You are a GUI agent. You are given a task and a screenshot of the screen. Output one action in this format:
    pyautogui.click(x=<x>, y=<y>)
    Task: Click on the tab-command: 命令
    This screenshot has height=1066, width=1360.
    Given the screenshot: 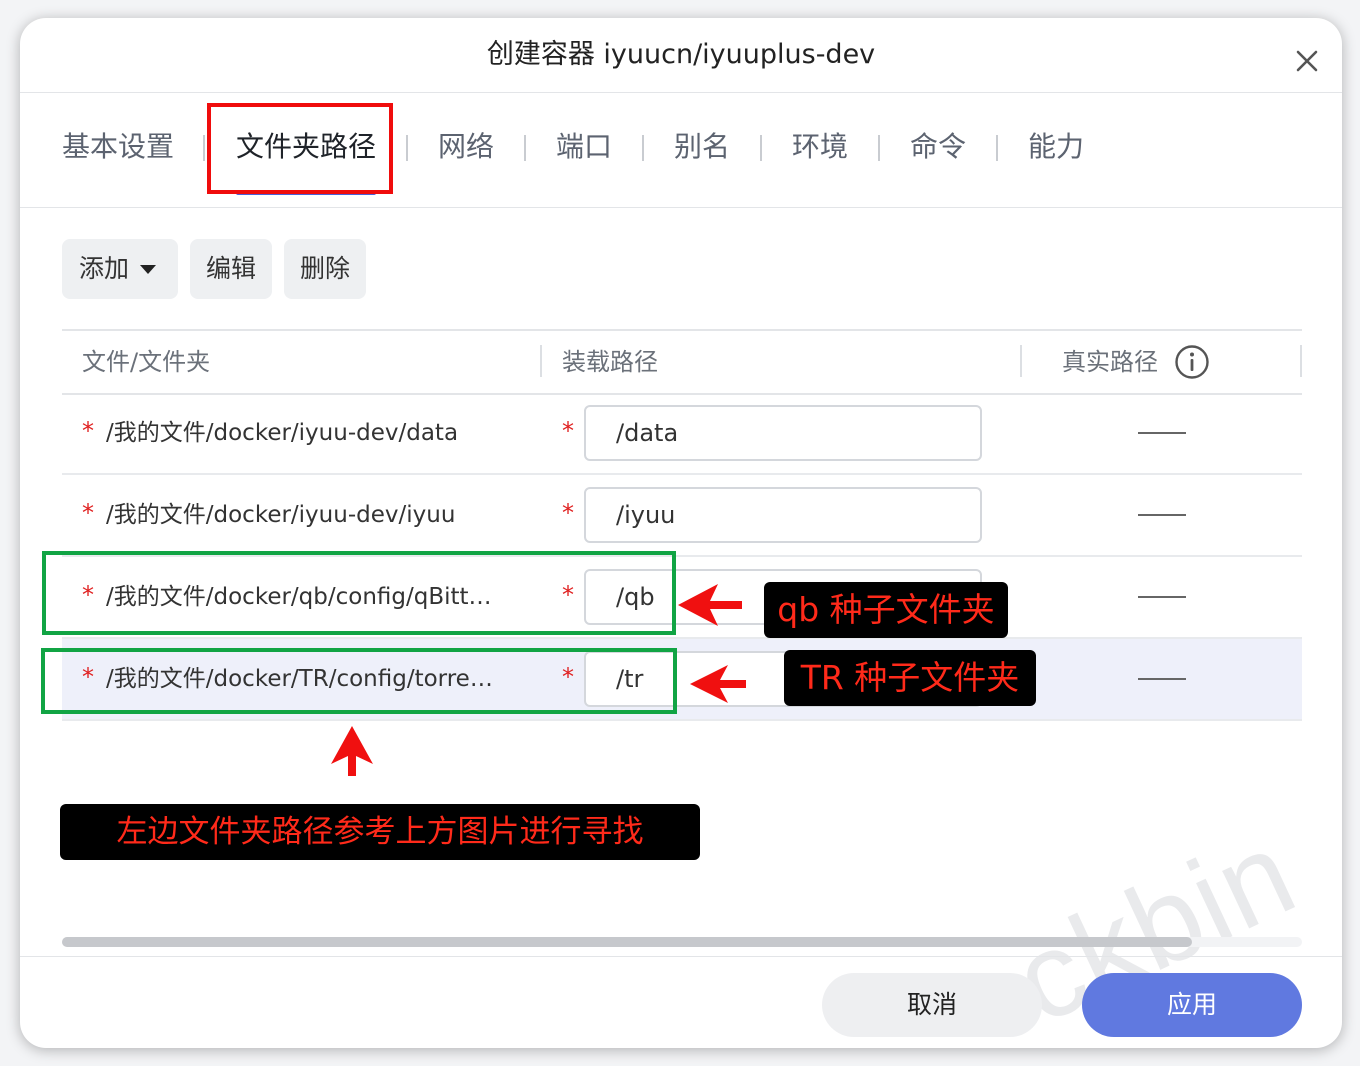 What is the action you would take?
    pyautogui.click(x=938, y=147)
    